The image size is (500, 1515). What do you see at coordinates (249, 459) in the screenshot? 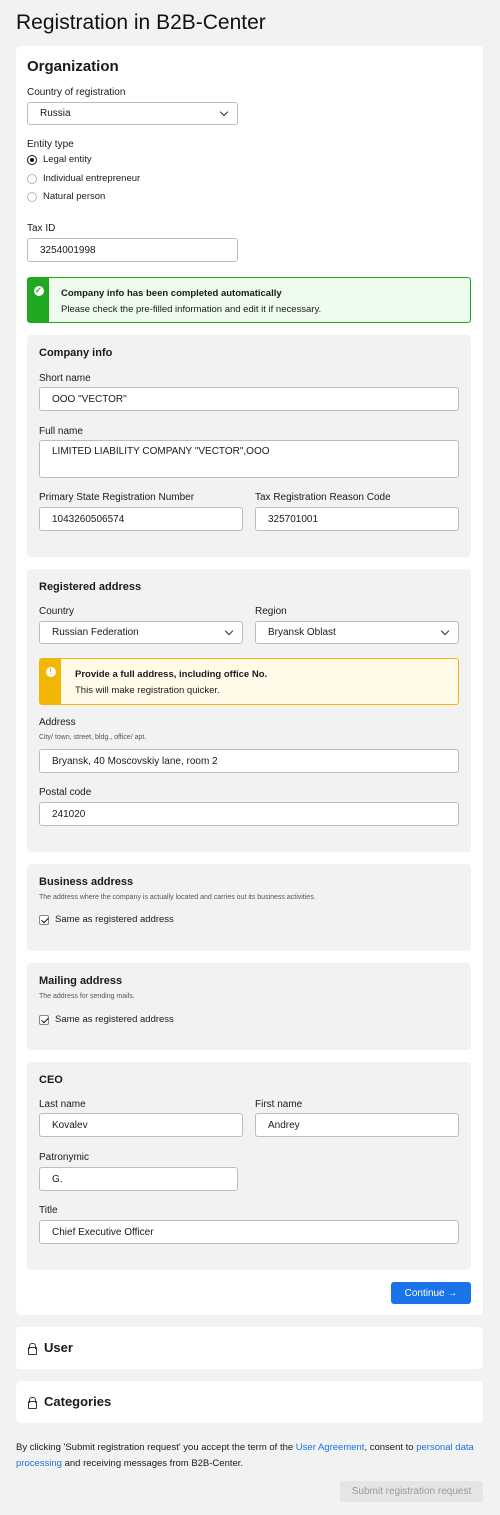
I see `full-name-textarea: LIMITED LIABILITY COMPANY "VECTOR",OOO` at bounding box center [249, 459].